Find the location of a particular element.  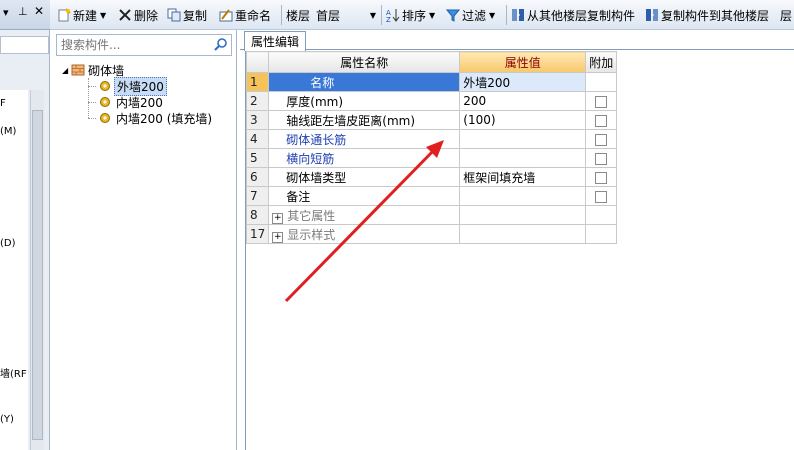

floor-select-value: 首层 is located at coordinates (328, 15).